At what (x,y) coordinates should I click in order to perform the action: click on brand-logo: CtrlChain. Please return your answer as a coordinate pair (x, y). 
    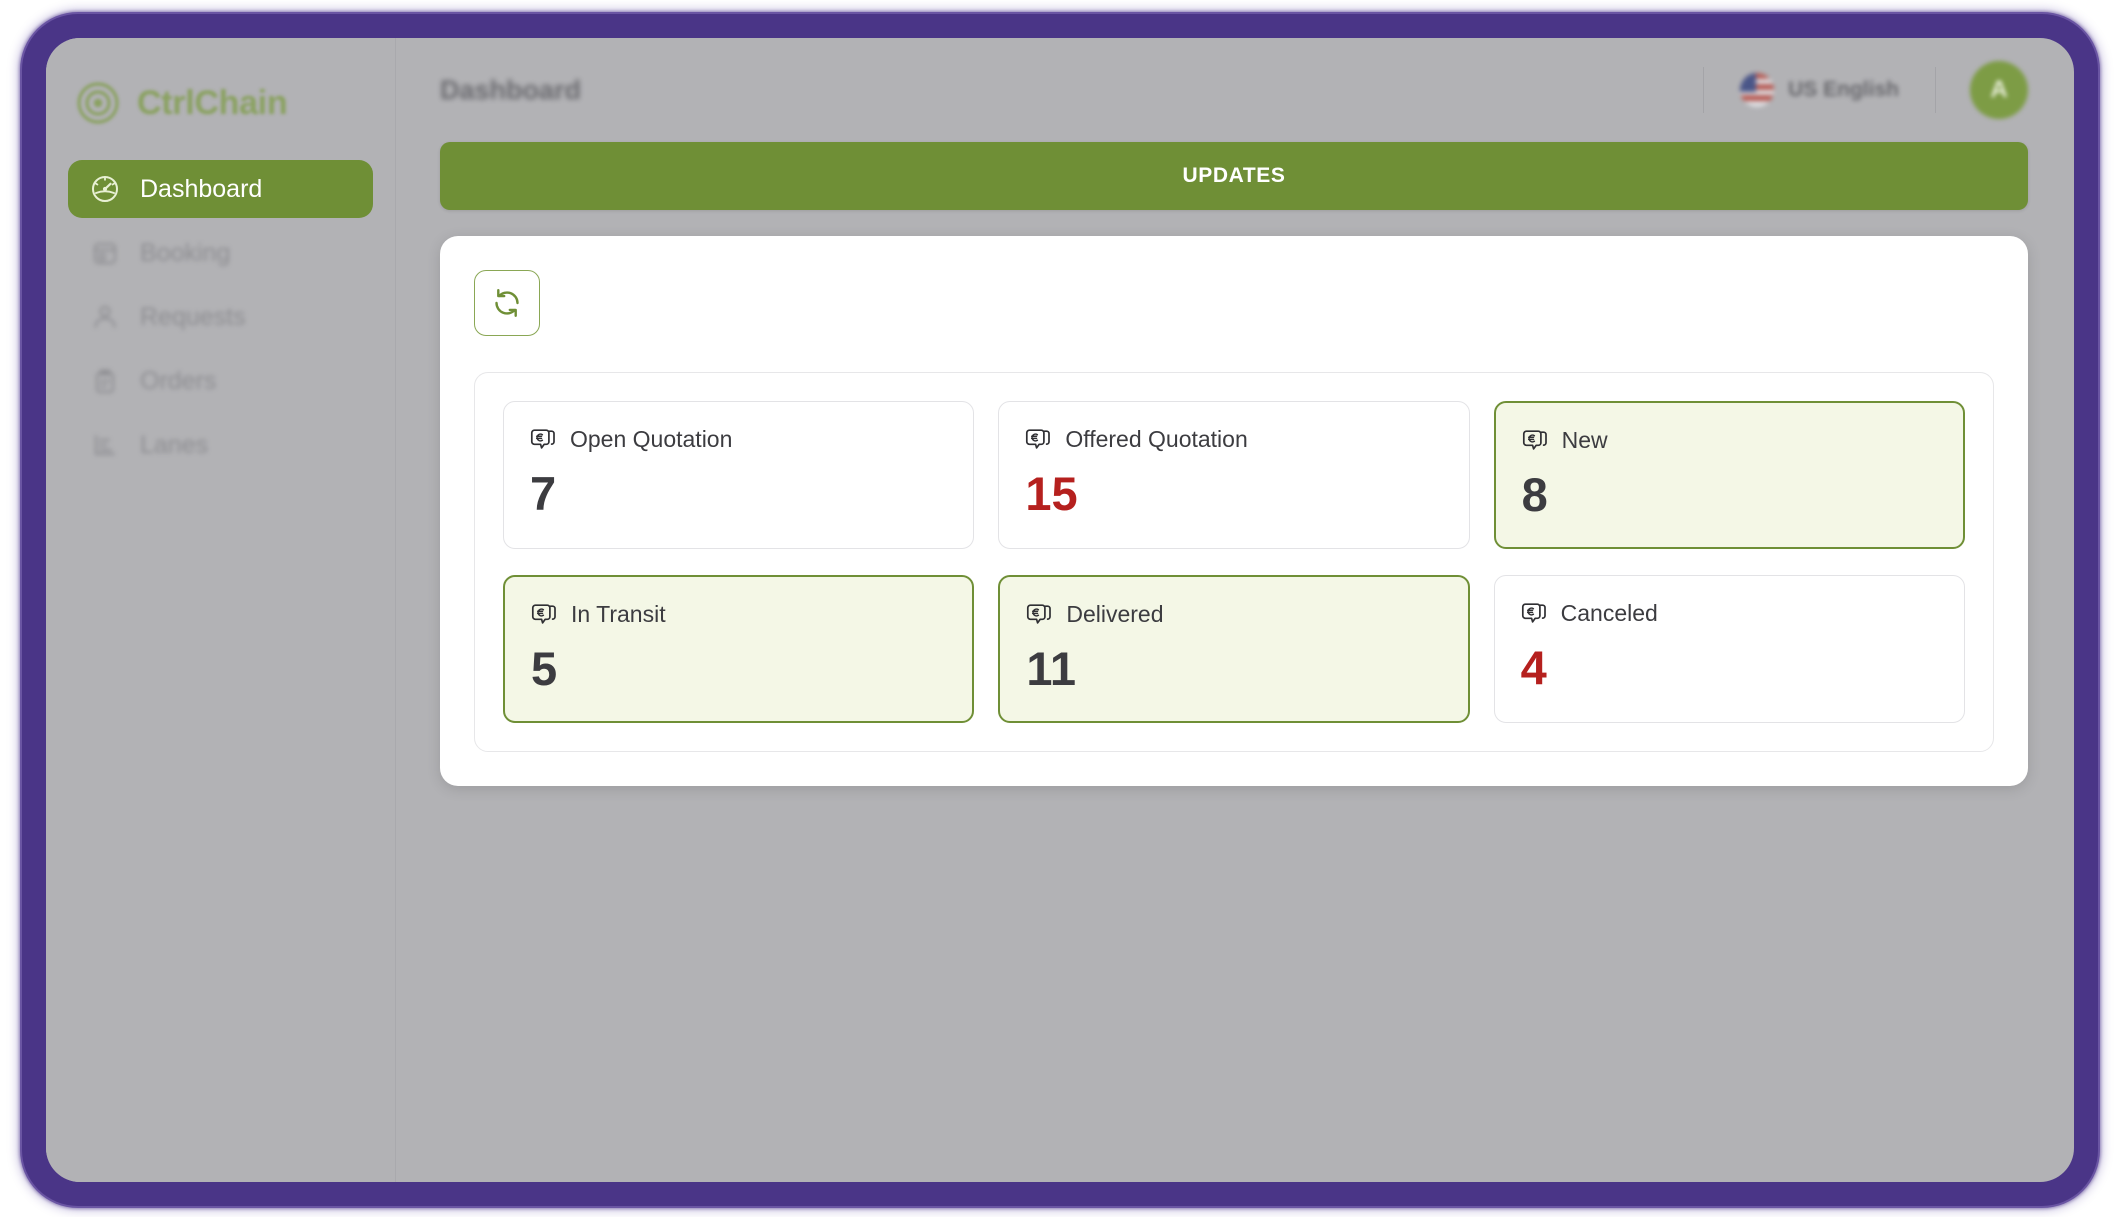
    Looking at the image, I should click on (220, 103).